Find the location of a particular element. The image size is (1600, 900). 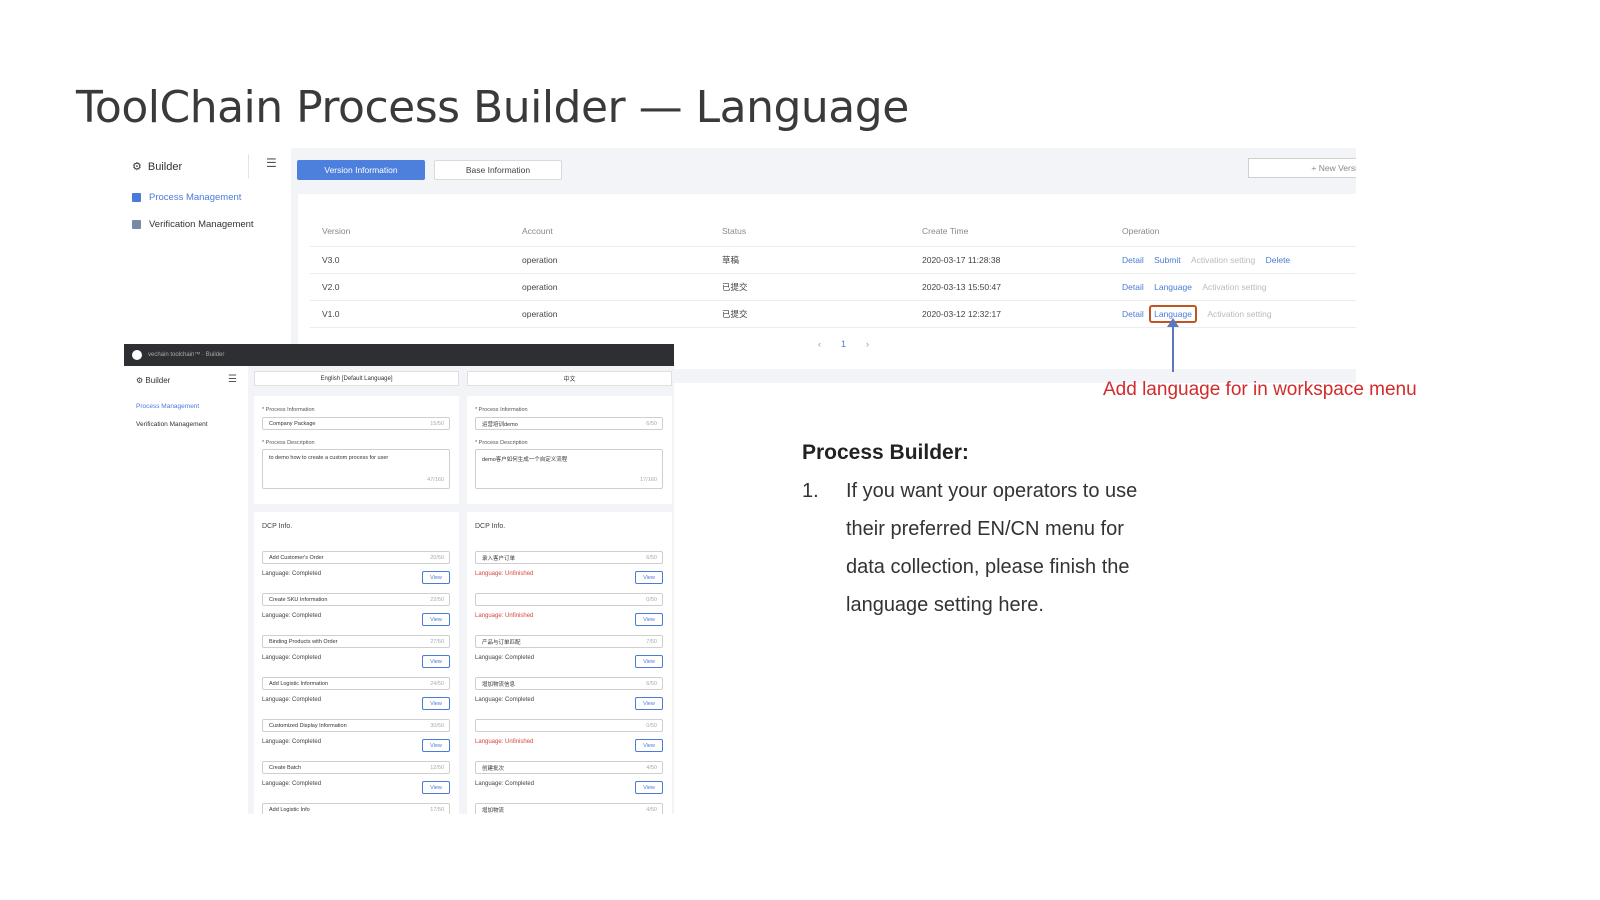

delete-link: Delete is located at coordinates (1278, 260).